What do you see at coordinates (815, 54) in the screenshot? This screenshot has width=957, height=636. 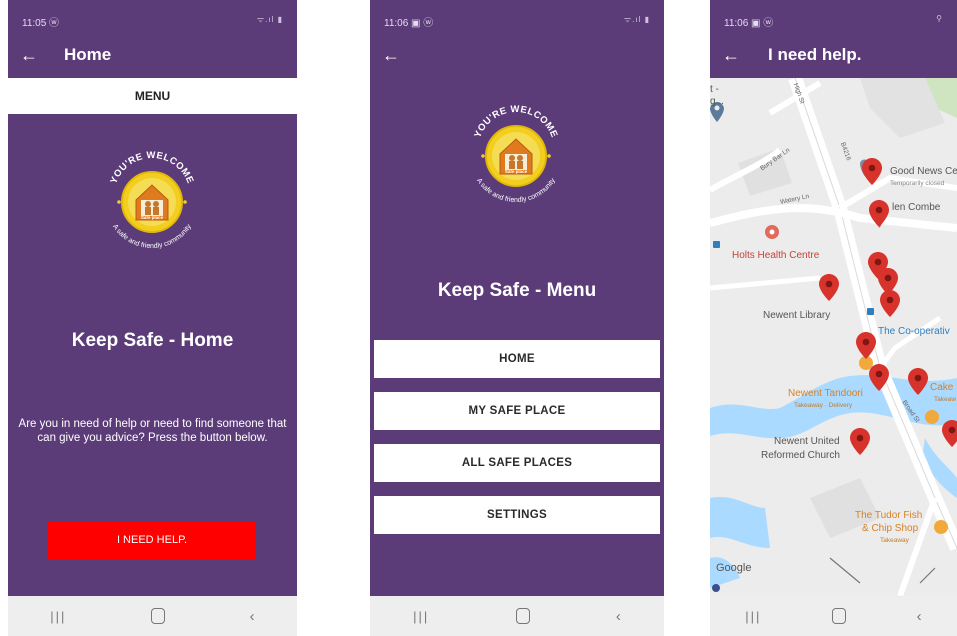 I see `page-title: I need help.` at bounding box center [815, 54].